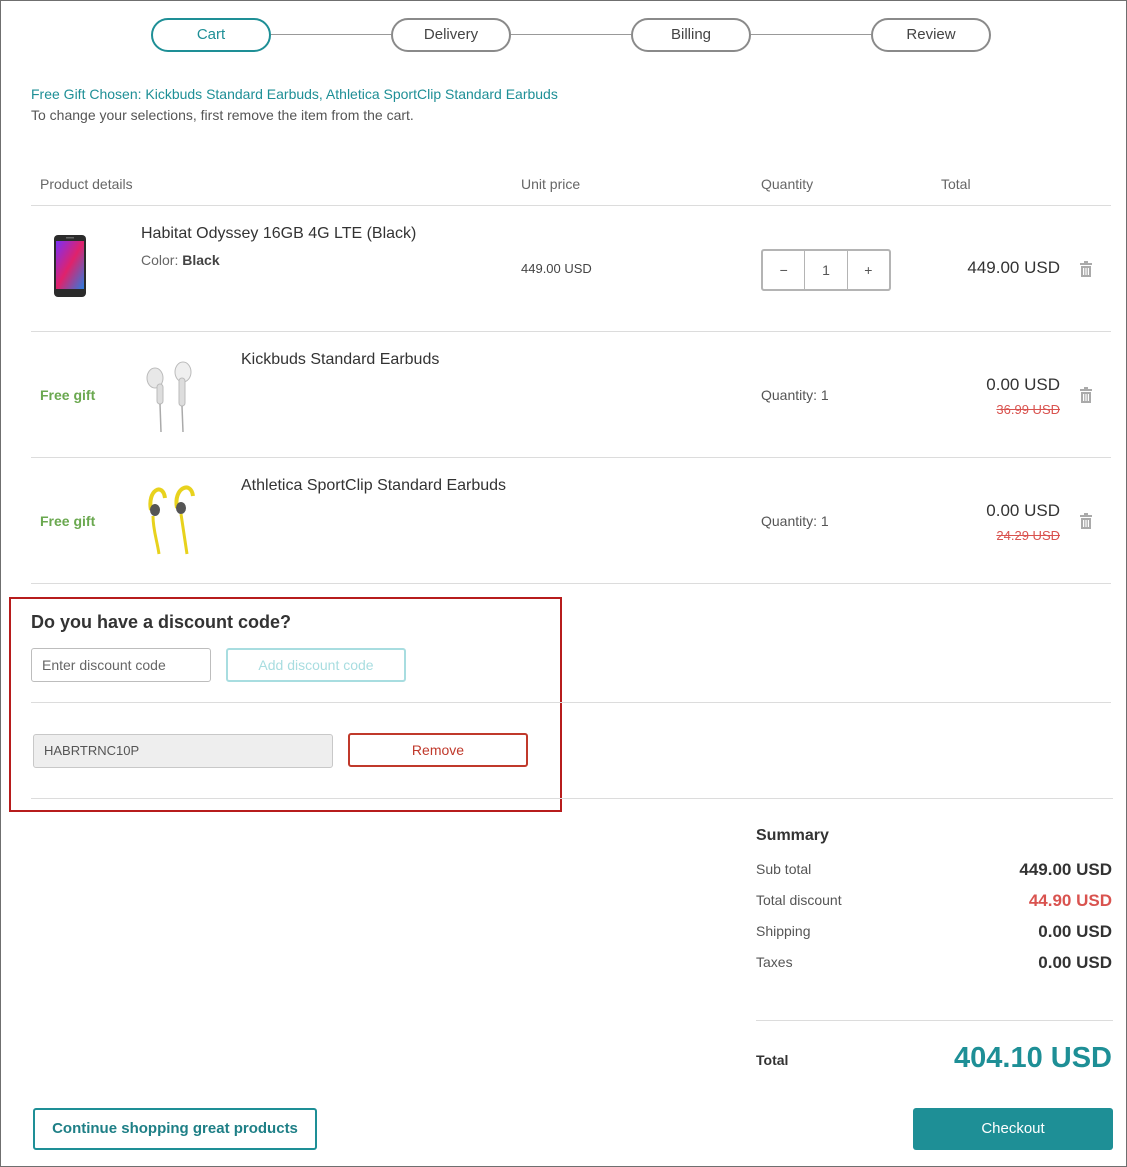  Describe the element at coordinates (86, 184) in the screenshot. I see `header-product-details: Product details` at that location.